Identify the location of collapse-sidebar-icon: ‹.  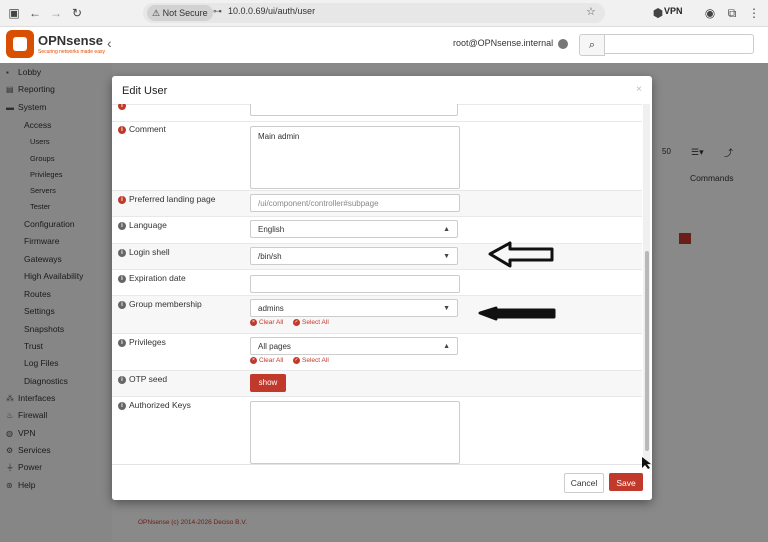
(109, 43).